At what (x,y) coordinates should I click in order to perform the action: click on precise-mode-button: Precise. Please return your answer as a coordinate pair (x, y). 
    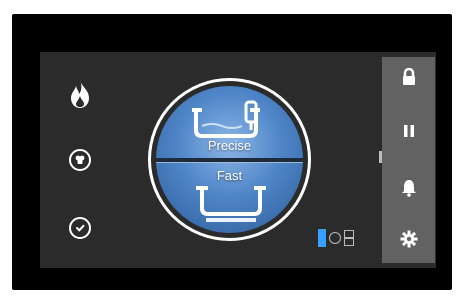
    Looking at the image, I should click on (229, 123).